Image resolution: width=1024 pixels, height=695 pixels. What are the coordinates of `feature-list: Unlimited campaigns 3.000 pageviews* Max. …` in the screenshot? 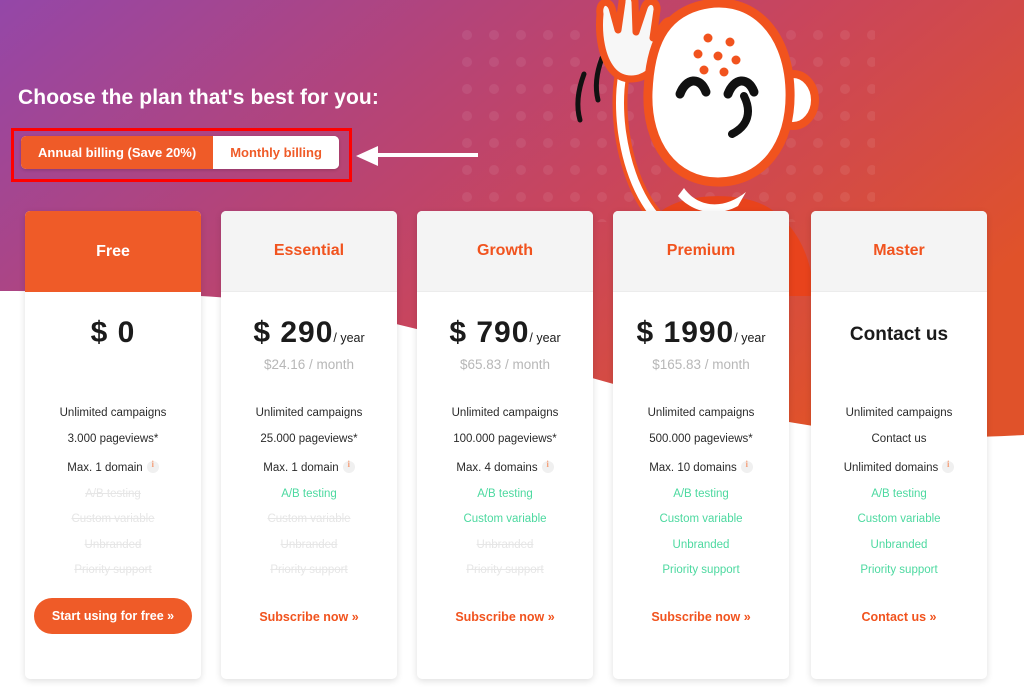 It's located at (113, 490).